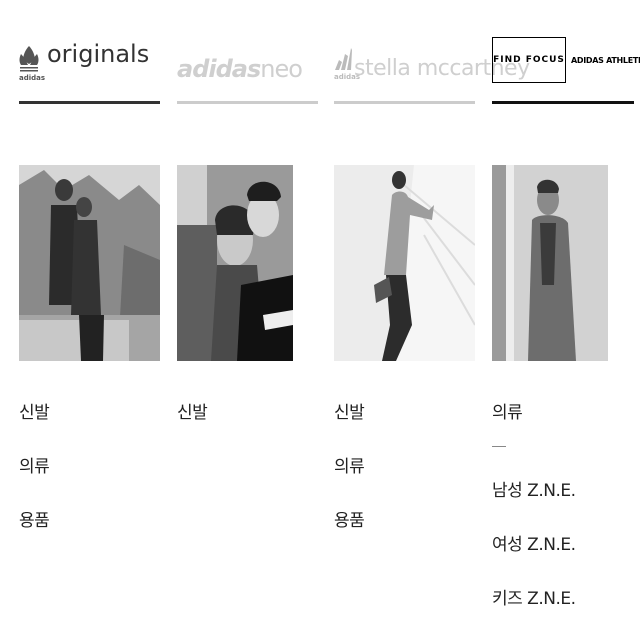 This screenshot has width=640, height=640. I want to click on neo-logo-neo: neo, so click(281, 69).